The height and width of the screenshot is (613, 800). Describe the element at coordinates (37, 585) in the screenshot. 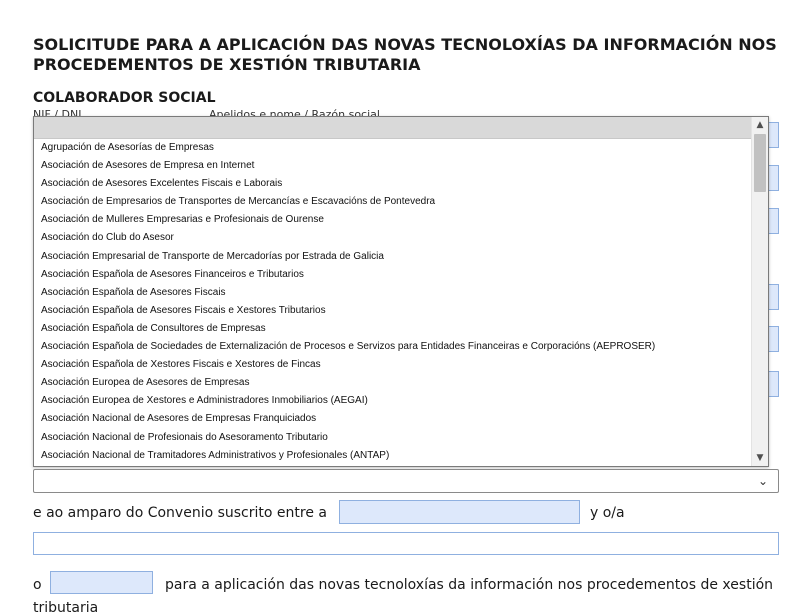

I see `line3-prefix-text: o` at that location.